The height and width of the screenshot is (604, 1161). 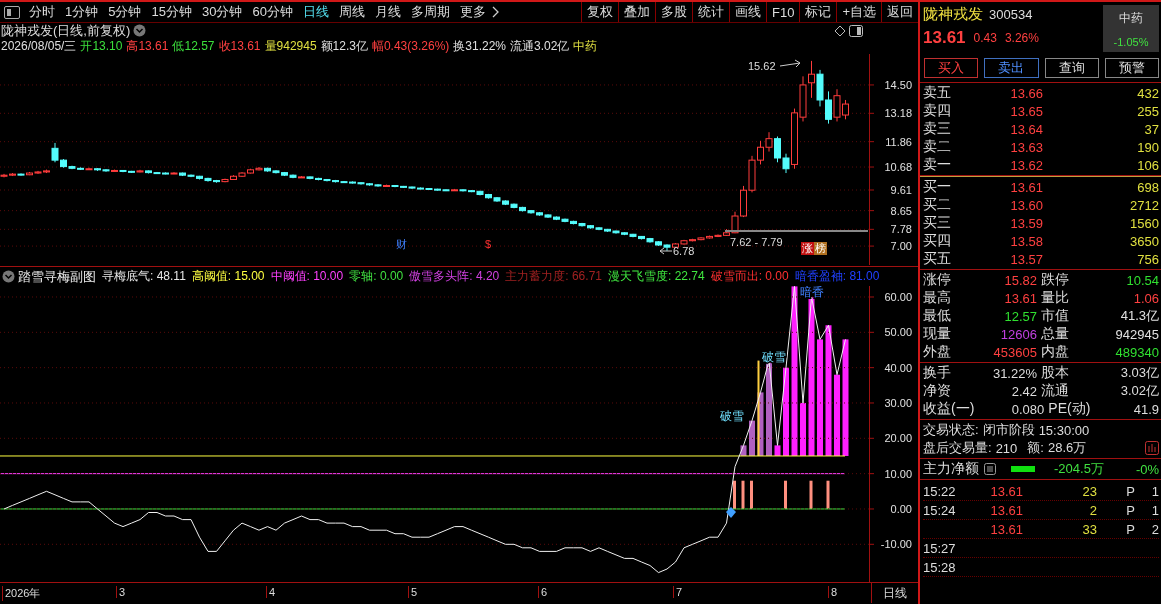 I want to click on percent-change: 3.26%, so click(x=1021, y=38).